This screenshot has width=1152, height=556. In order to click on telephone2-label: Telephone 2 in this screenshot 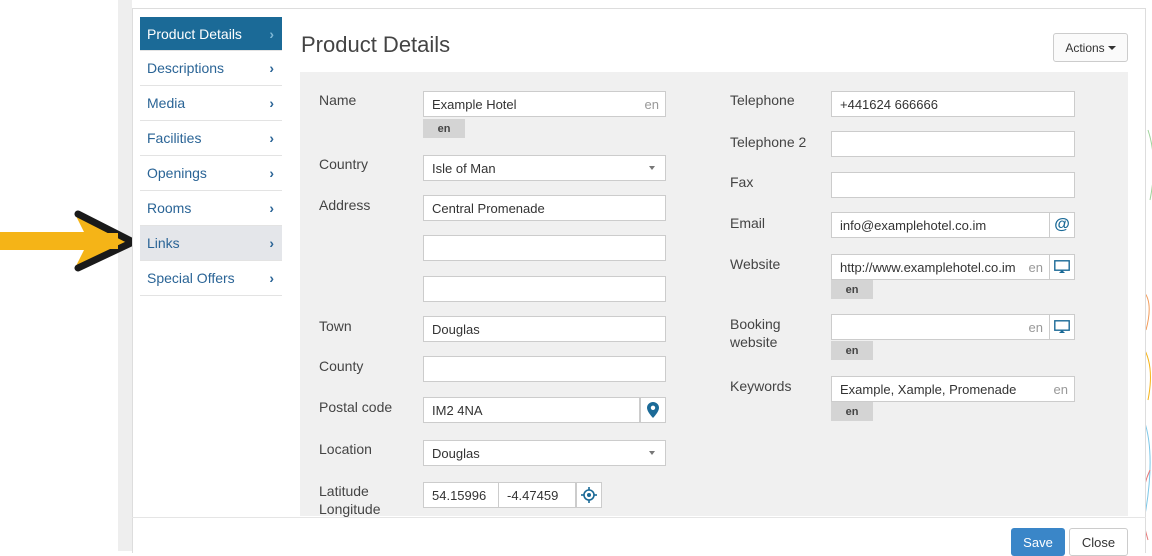, I will do `click(768, 142)`.